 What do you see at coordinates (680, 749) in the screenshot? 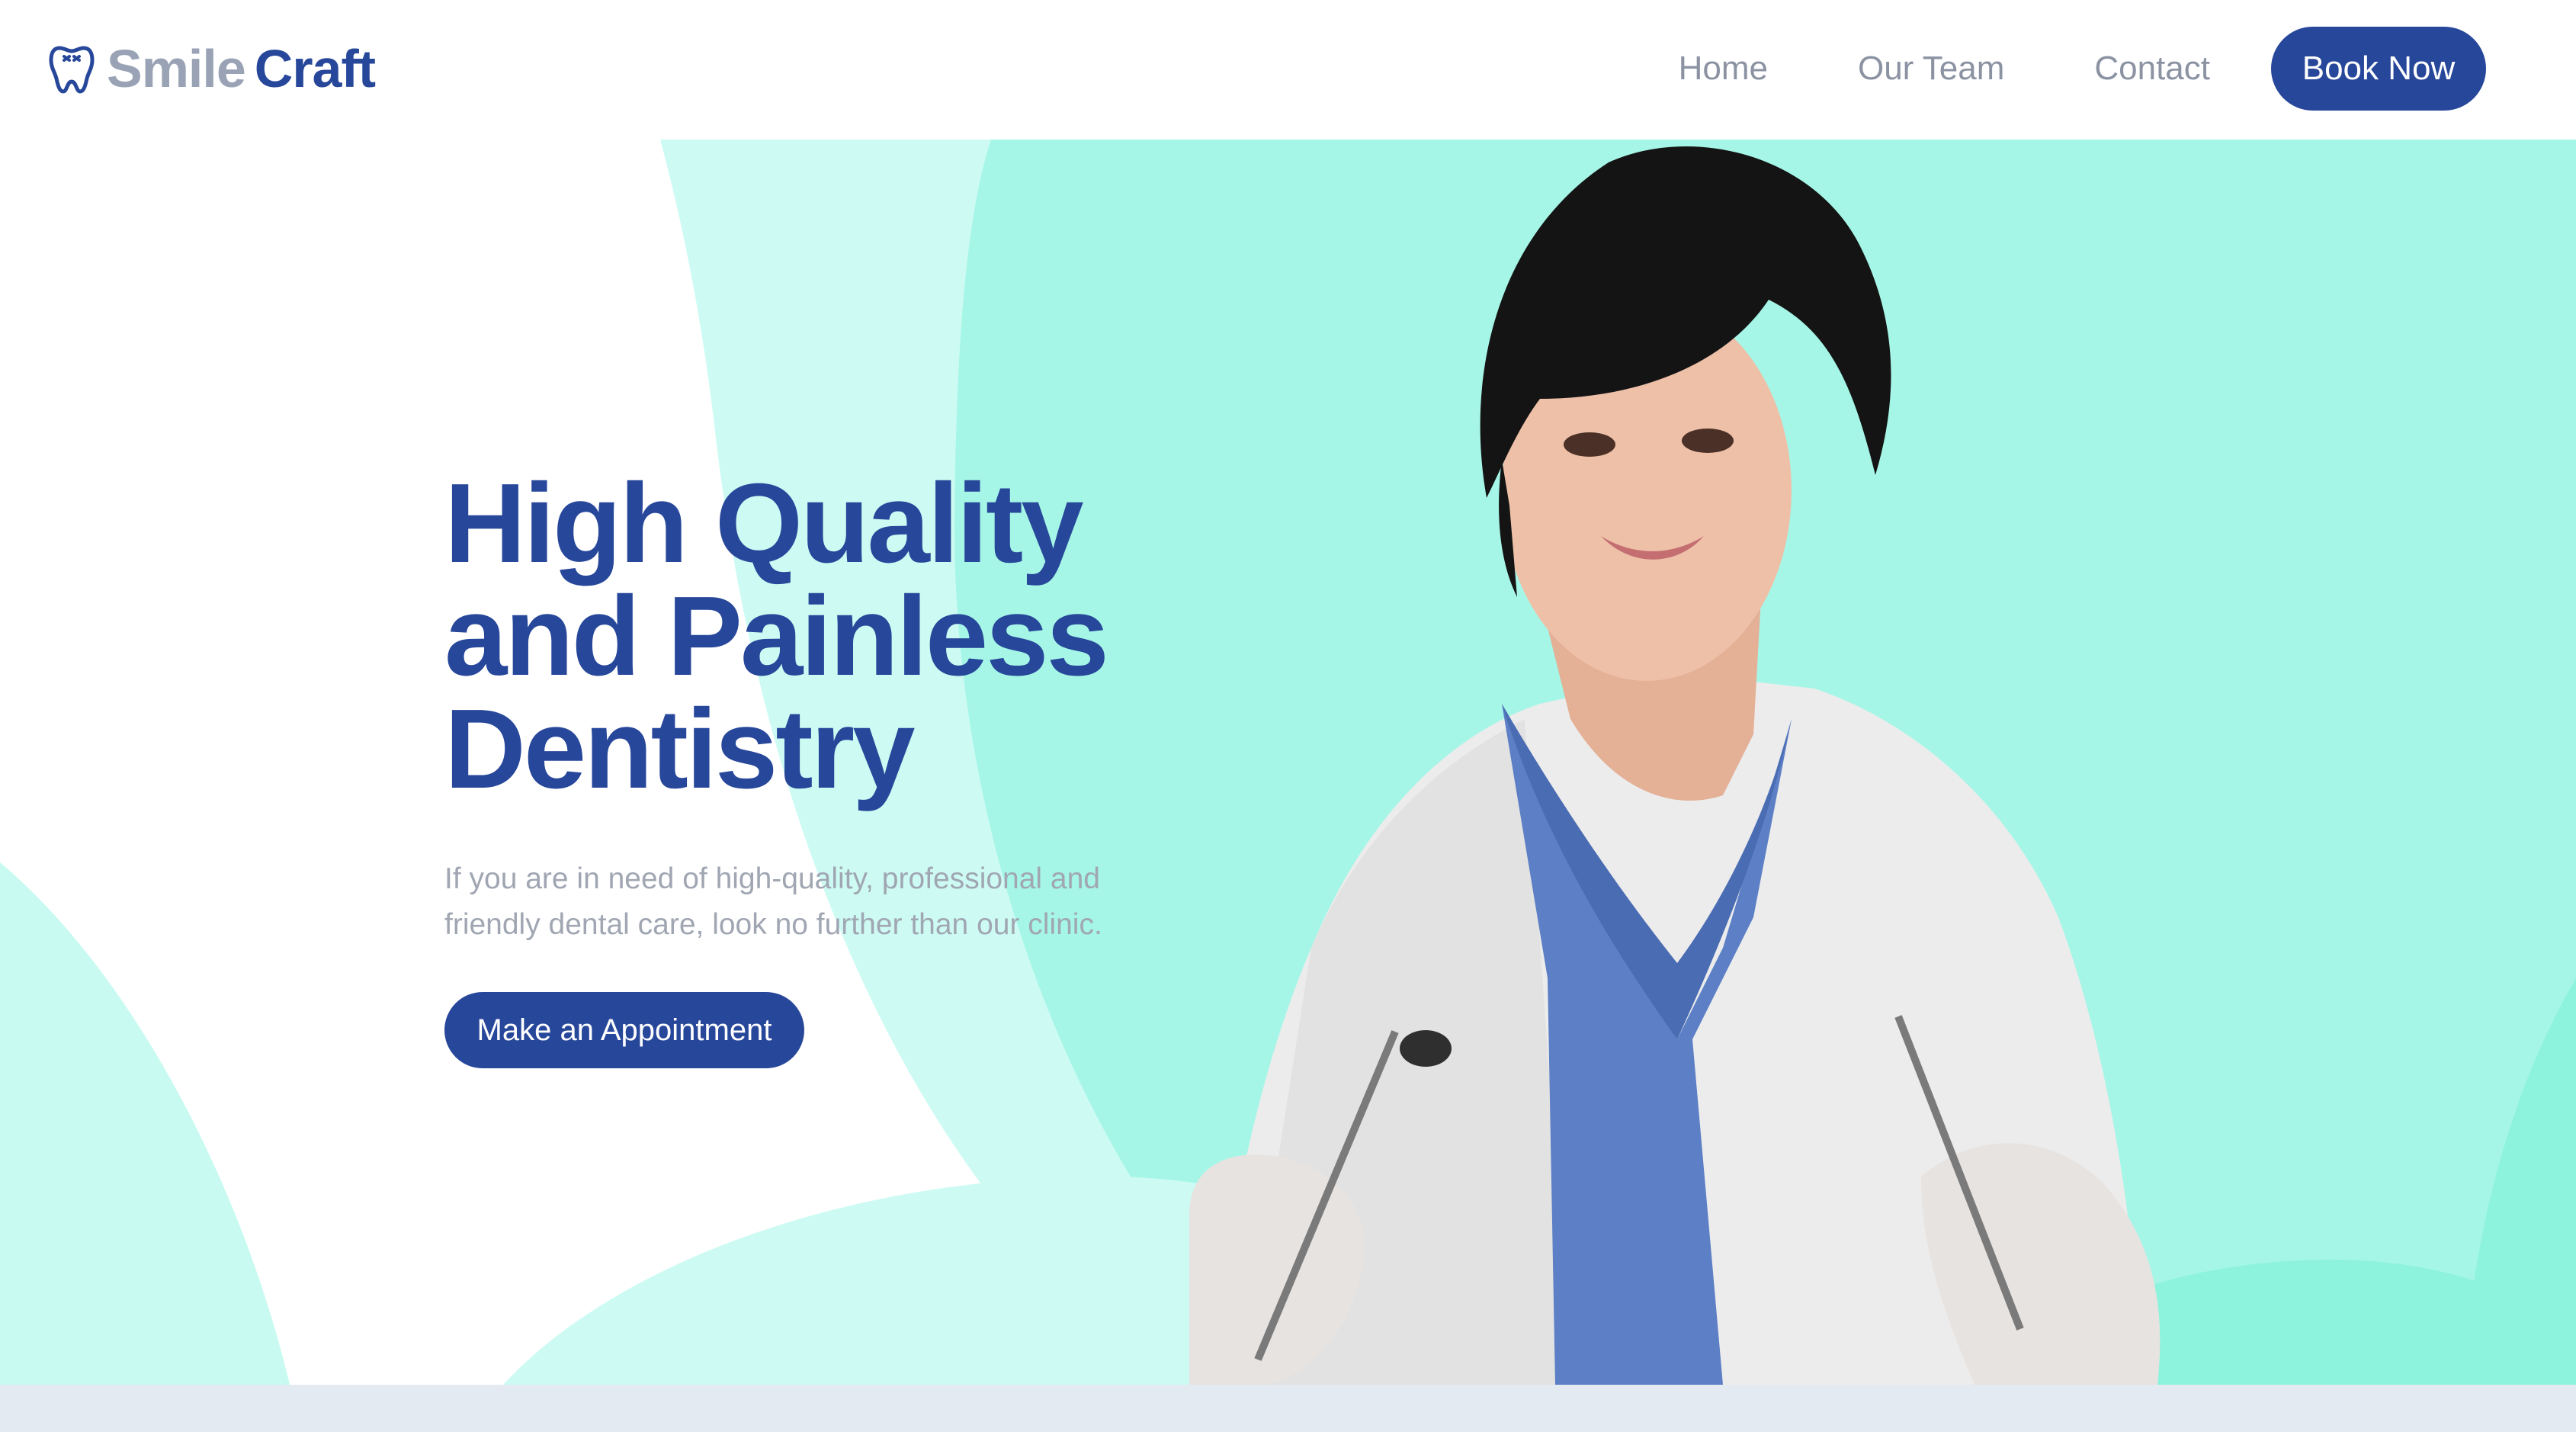
I see `hero-title-line-3: Dentistry` at bounding box center [680, 749].